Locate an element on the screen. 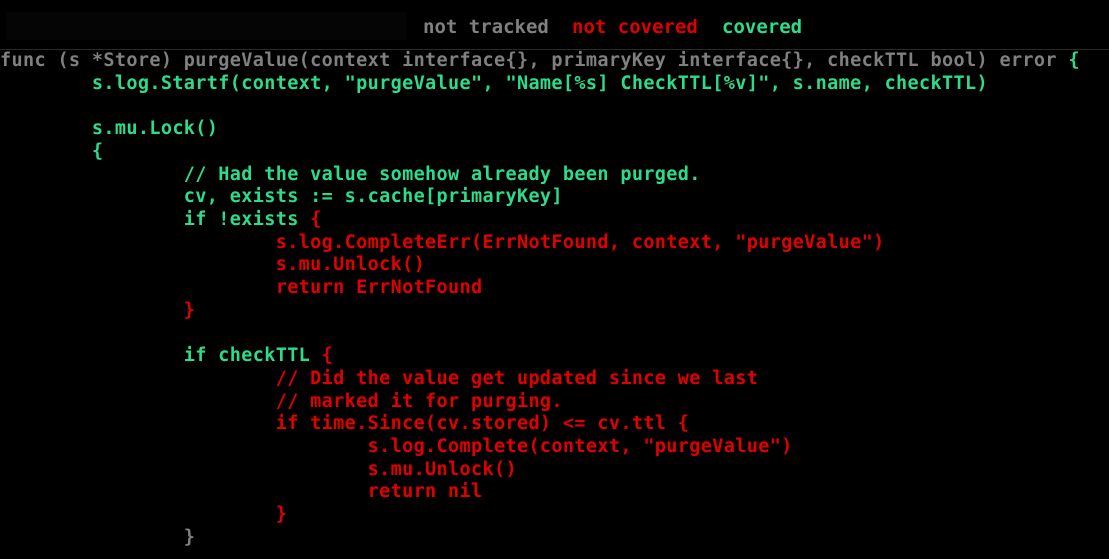 This screenshot has height=559, width=1109. code-line: { is located at coordinates (51, 152).